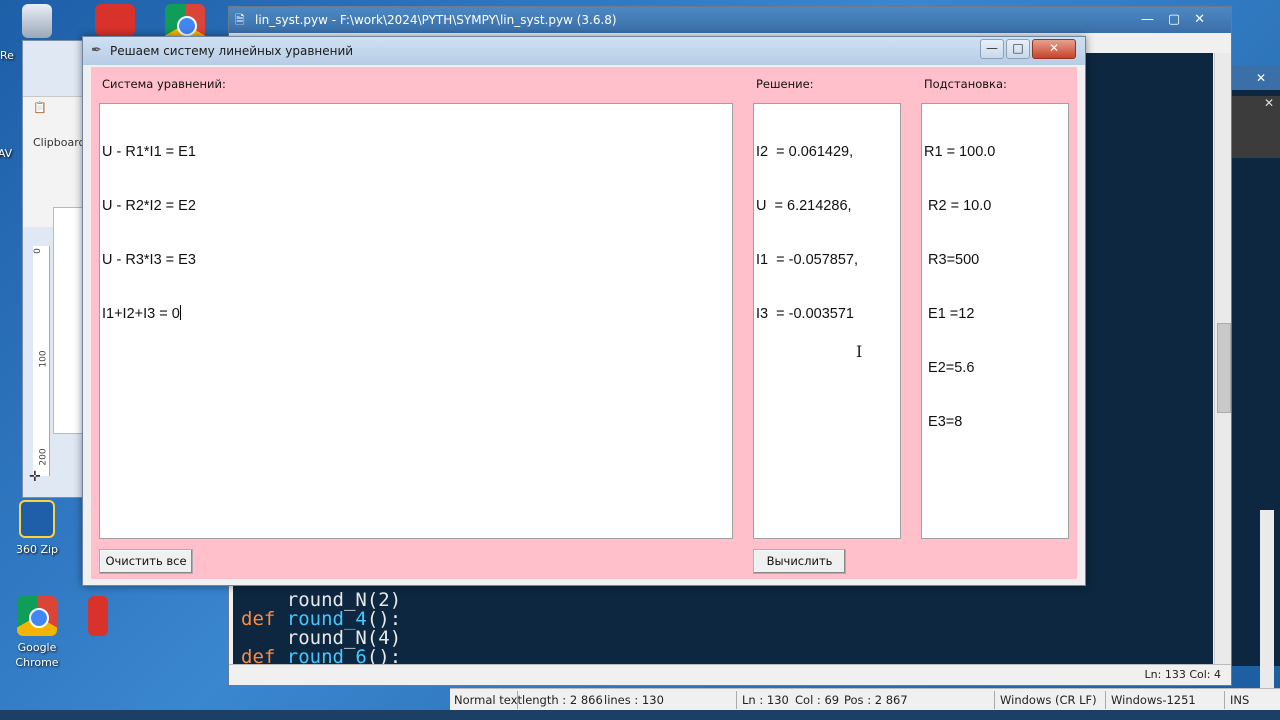  Describe the element at coordinates (258, 656) in the screenshot. I see `keyword: def` at that location.